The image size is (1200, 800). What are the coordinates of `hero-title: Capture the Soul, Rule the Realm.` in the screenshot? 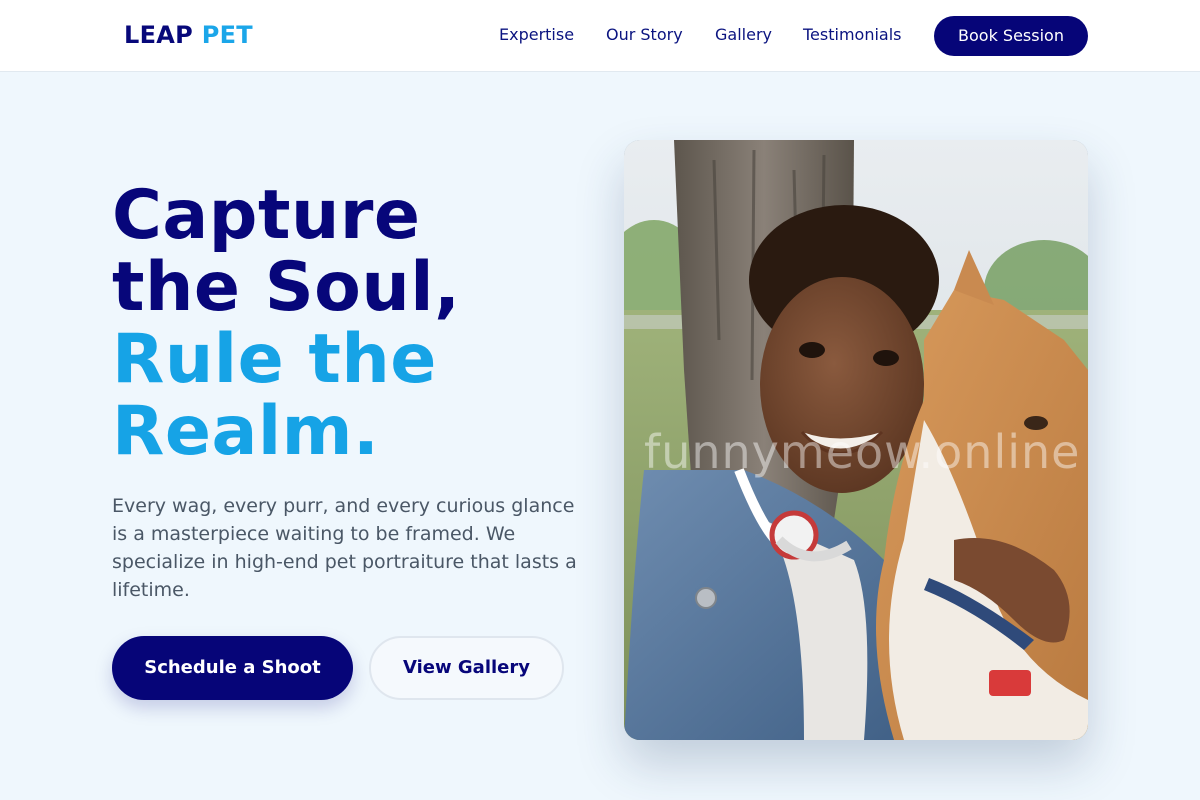 It's located at (352, 324).